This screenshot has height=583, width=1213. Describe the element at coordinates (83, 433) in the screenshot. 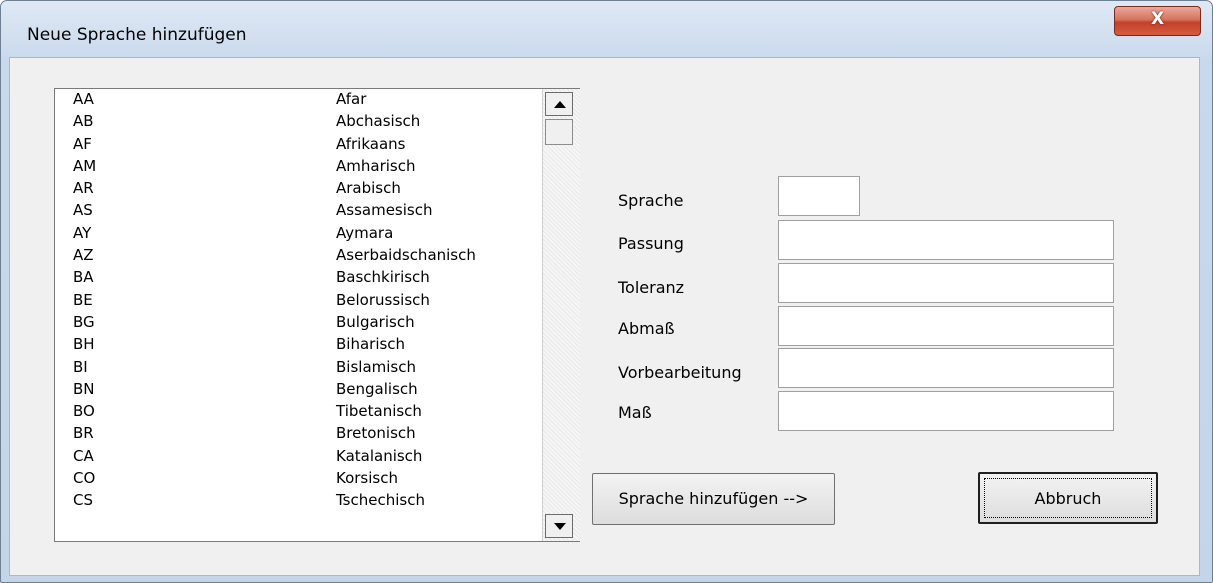

I see `language-code: BR` at that location.